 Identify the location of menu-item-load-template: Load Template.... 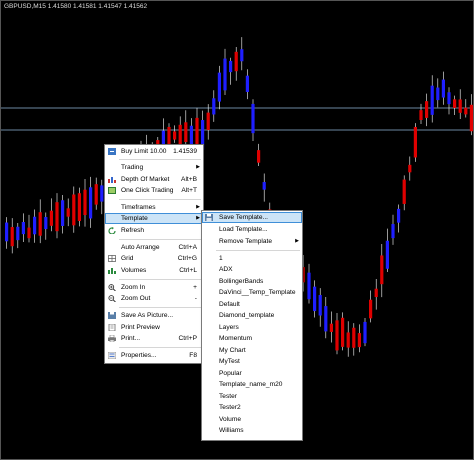
(252, 229).